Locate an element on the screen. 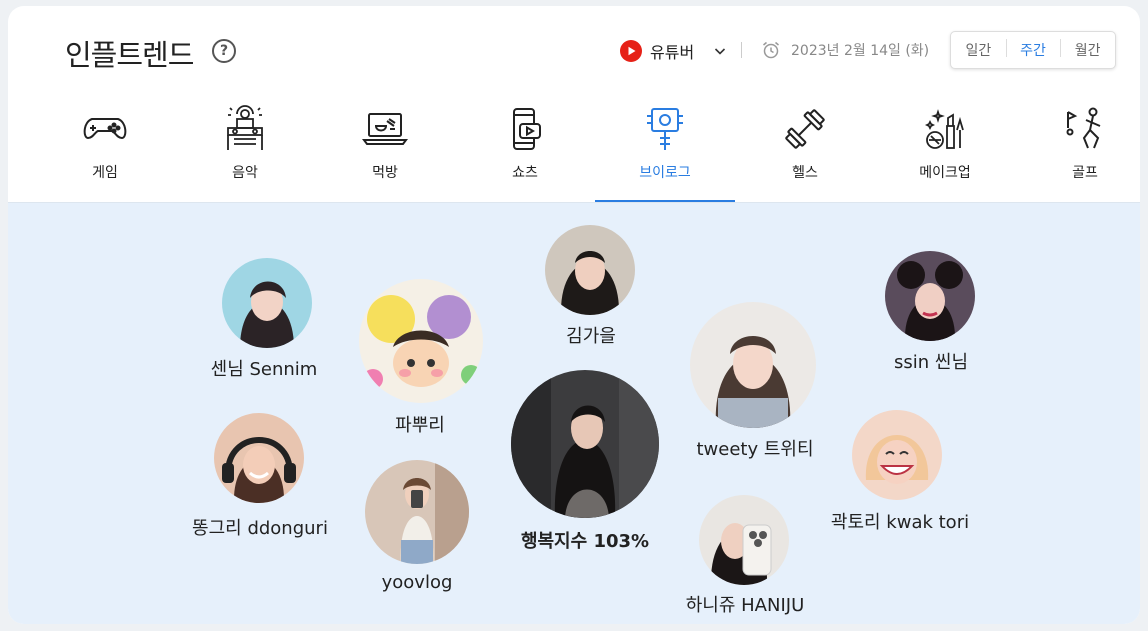 This screenshot has height=631, width=1148. tab-golf: 골프 is located at coordinates (1077, 150).